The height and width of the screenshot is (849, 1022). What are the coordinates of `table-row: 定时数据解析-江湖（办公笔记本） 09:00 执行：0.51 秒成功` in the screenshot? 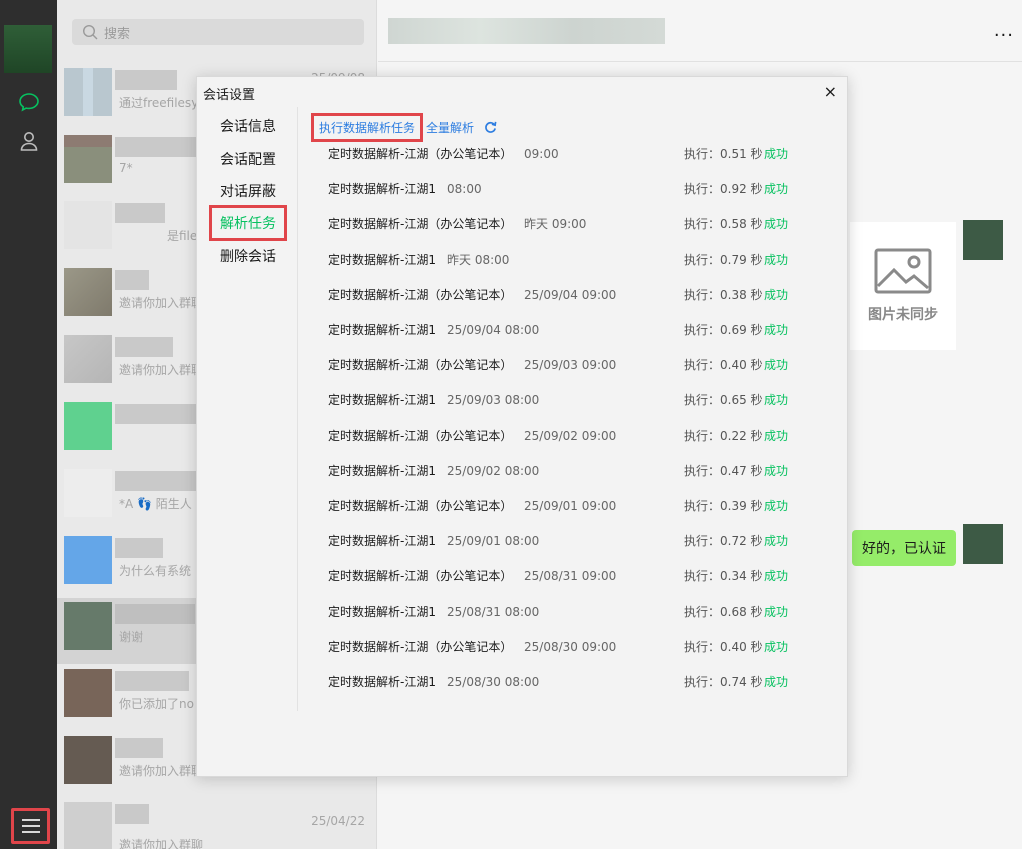 It's located at (573, 162).